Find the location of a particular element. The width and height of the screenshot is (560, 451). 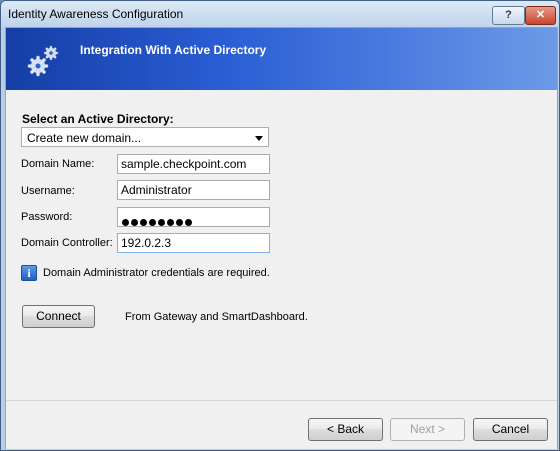

info-icon: i is located at coordinates (29, 273).